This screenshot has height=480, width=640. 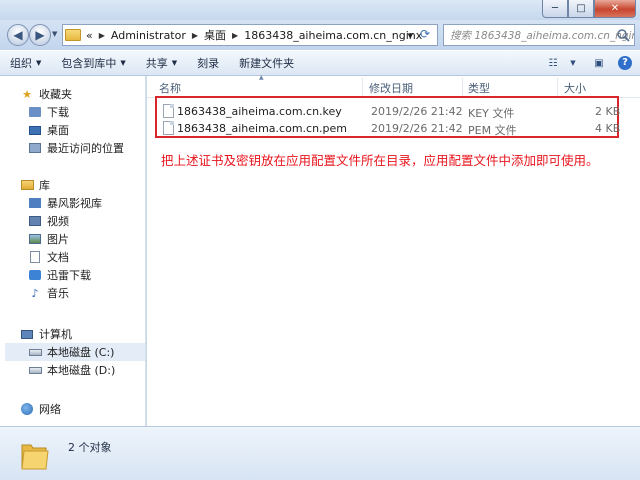 I want to click on window-controls: ─ □ ✕, so click(x=589, y=9).